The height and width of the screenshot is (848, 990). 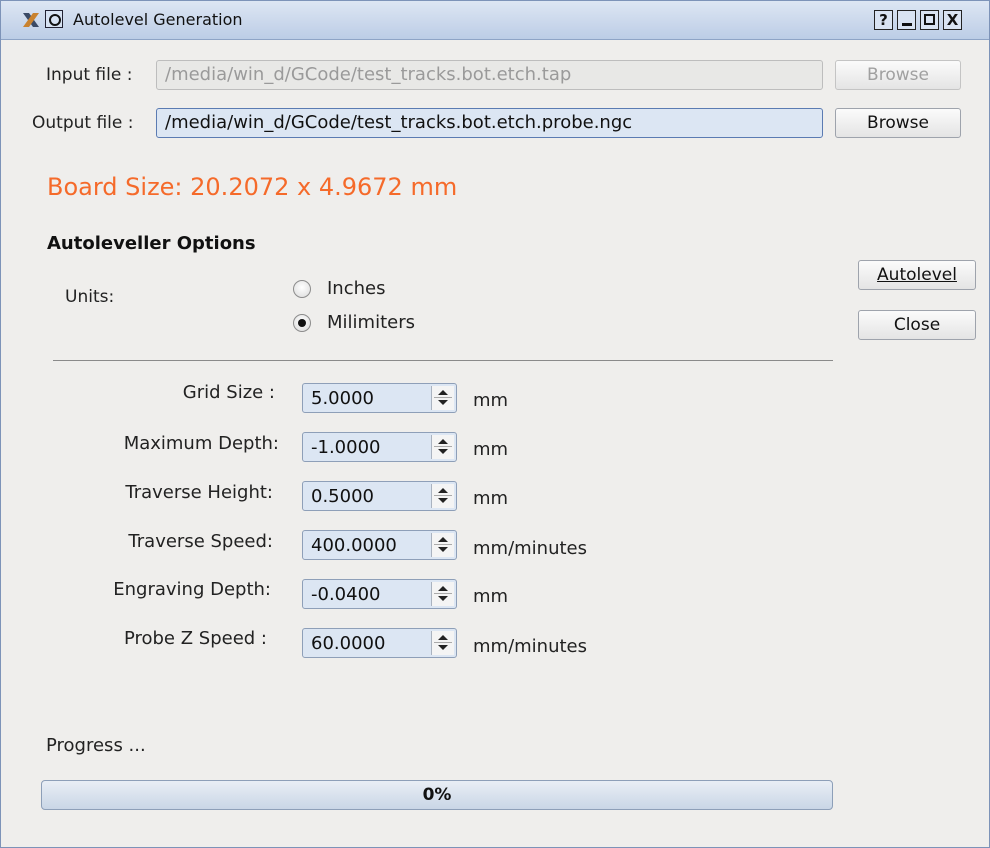 I want to click on probe-z-speed-spinbox: 60.0000, so click(x=379, y=643).